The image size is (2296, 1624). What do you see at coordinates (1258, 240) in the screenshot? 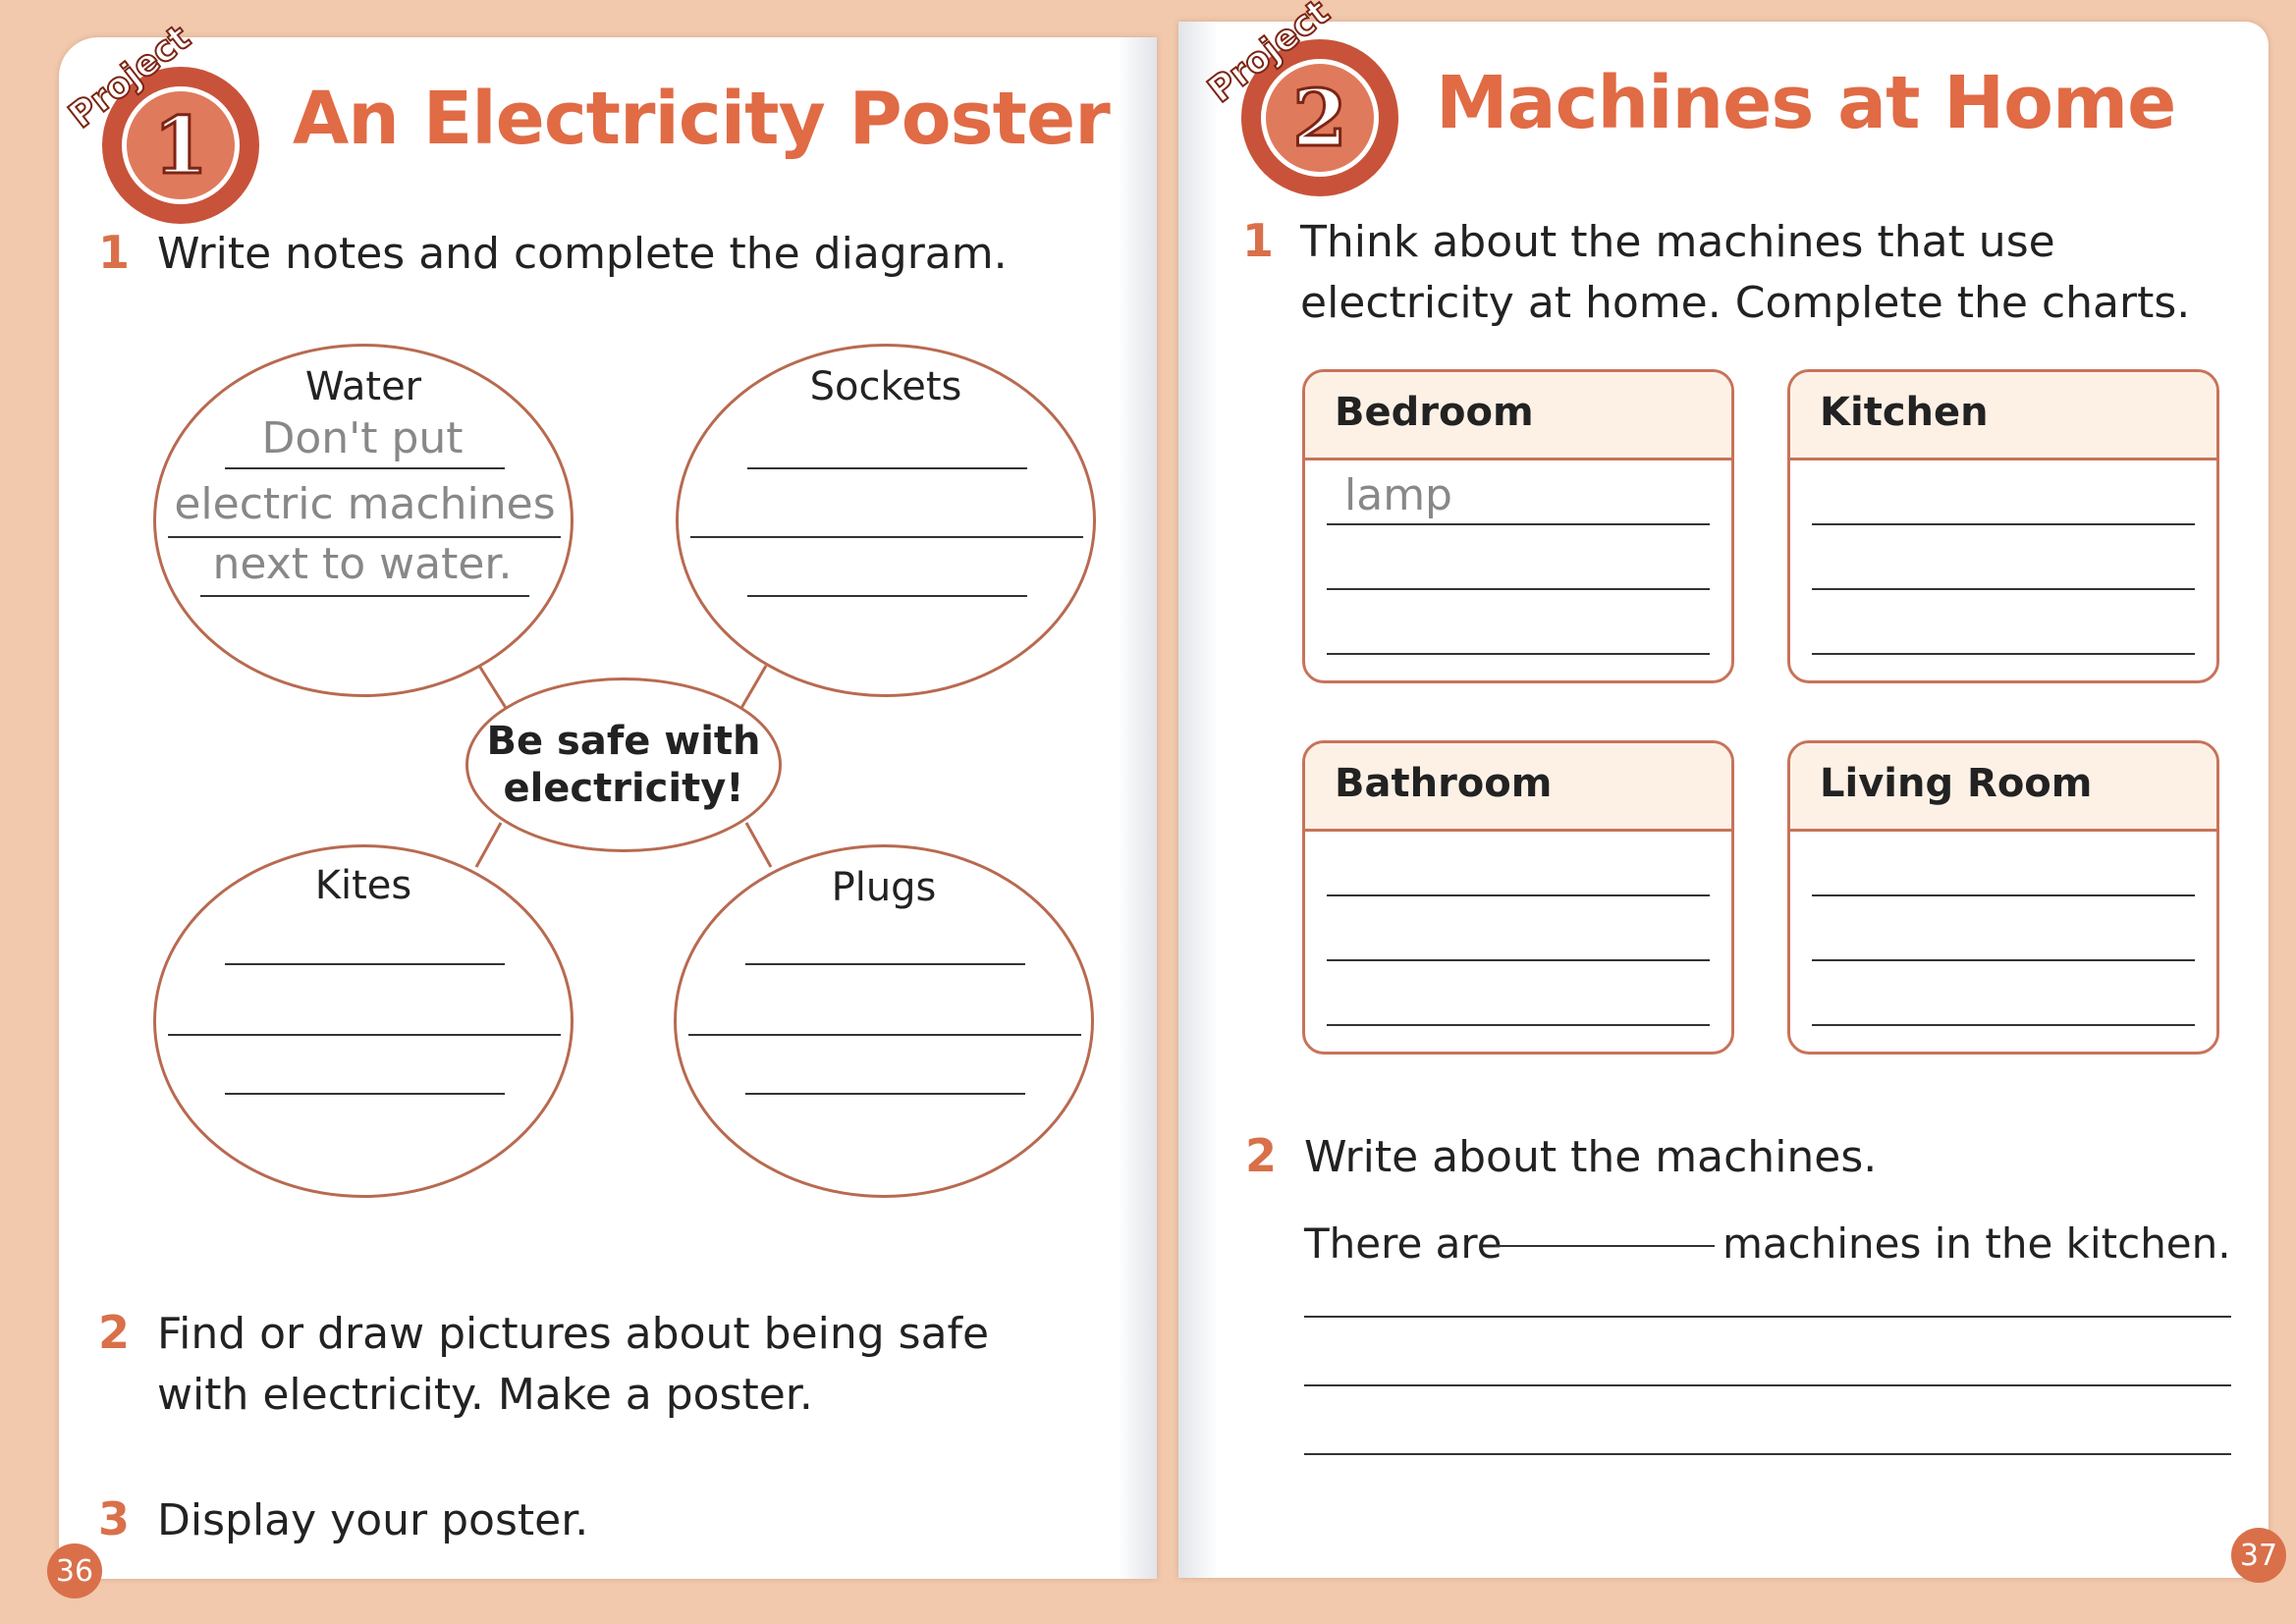
I see `question-1-number: 1` at bounding box center [1258, 240].